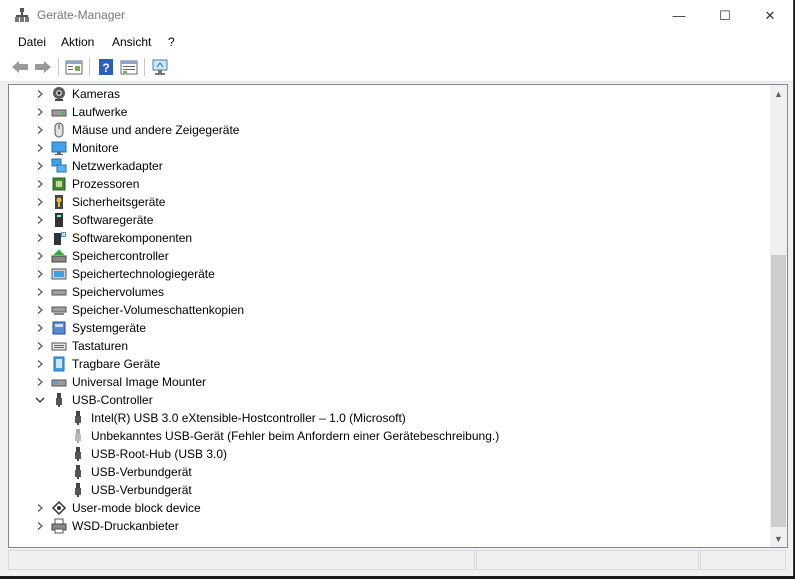  What do you see at coordinates (679, 15) in the screenshot?
I see `minimize-button: —` at bounding box center [679, 15].